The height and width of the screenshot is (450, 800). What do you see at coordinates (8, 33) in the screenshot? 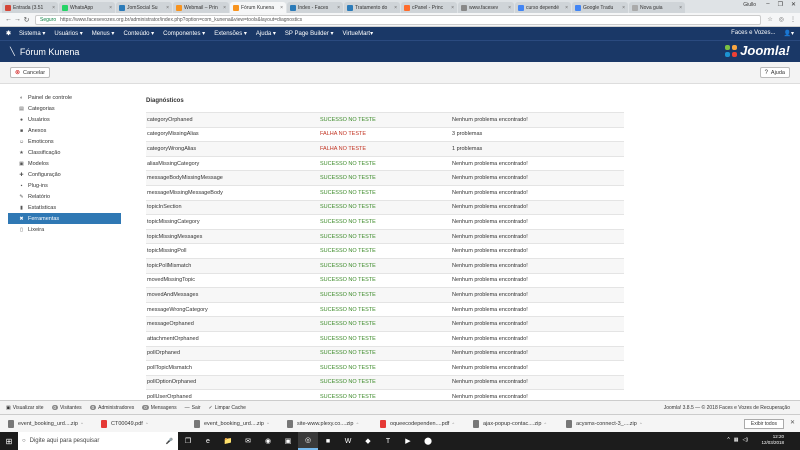
I see `joomla-menu-icon: ✱` at bounding box center [8, 33].